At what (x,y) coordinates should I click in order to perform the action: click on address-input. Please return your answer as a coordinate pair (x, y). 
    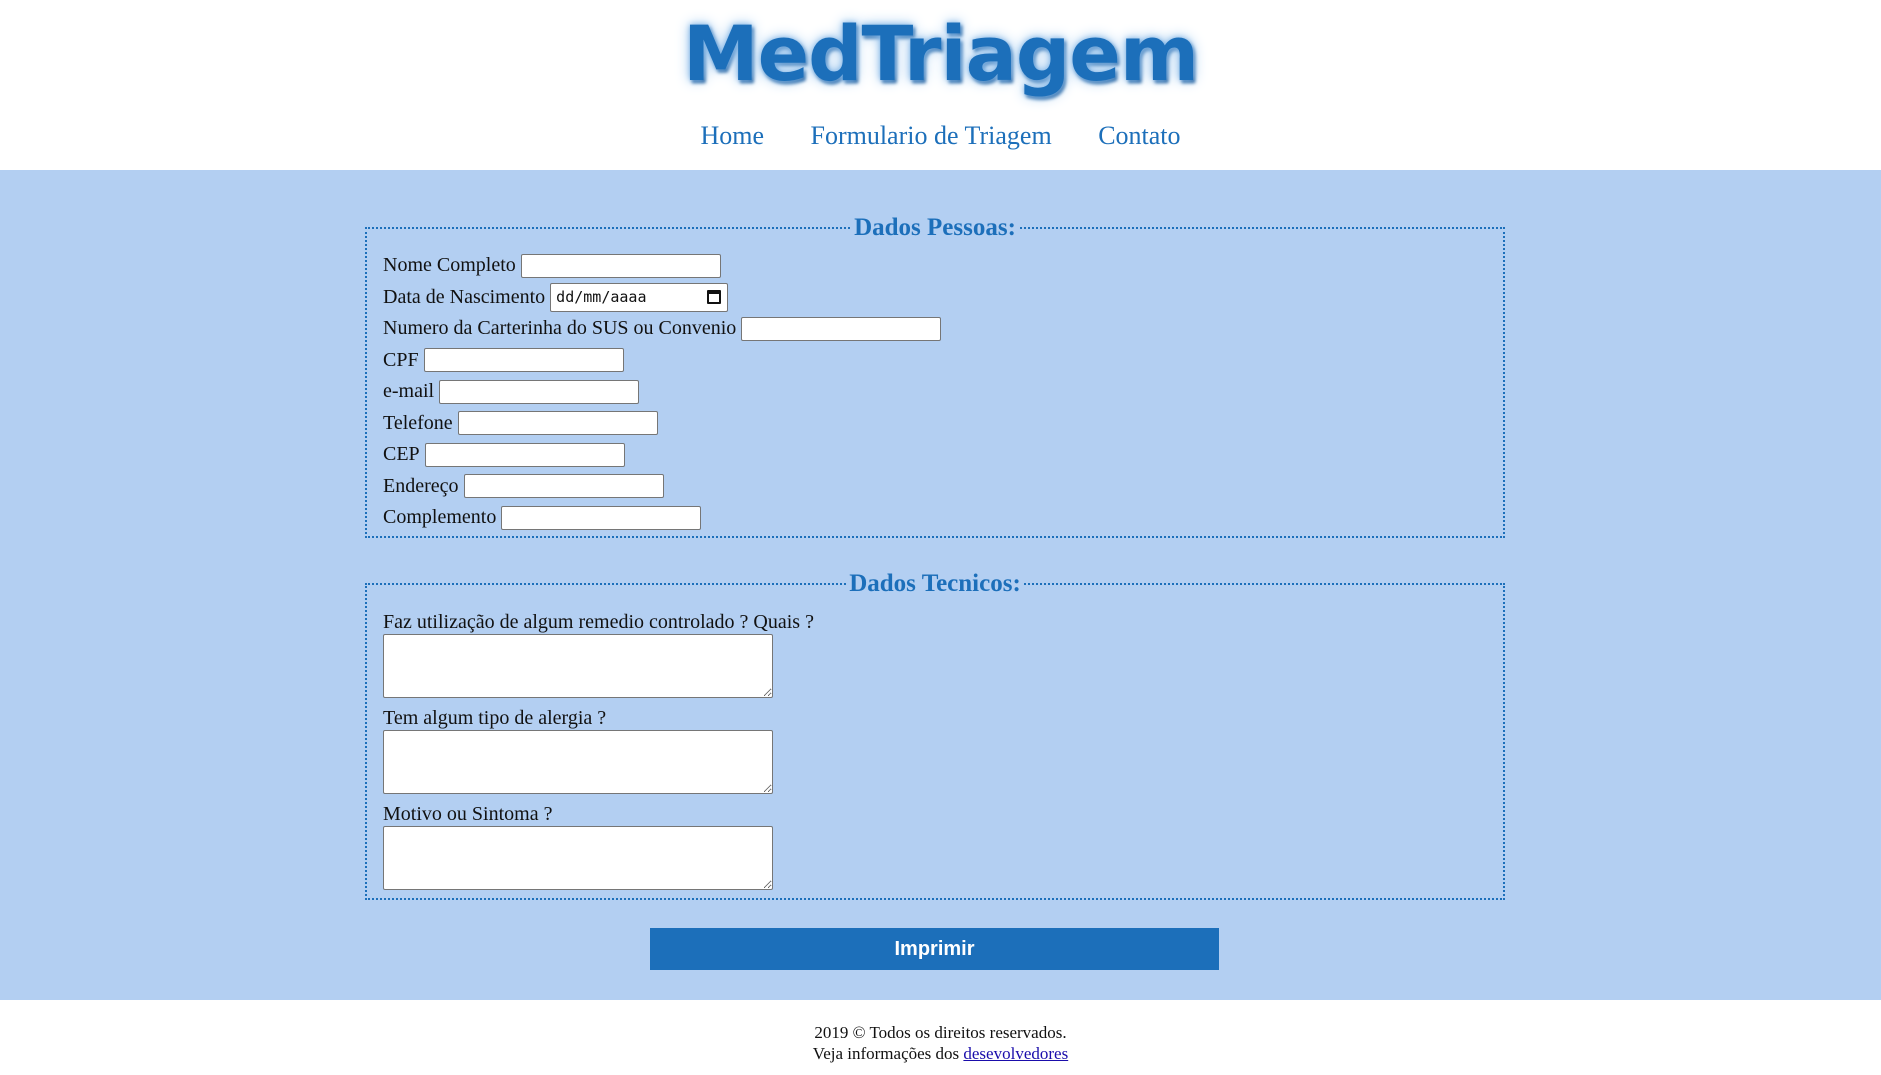
    Looking at the image, I should click on (563, 486).